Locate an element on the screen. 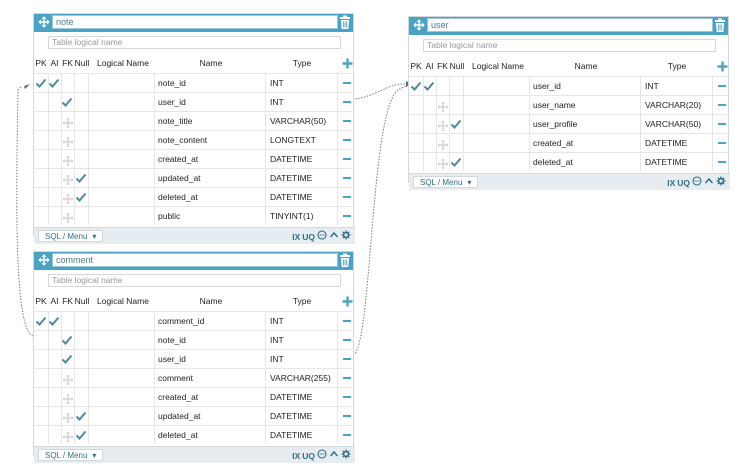 The image size is (750, 468). column-row: comment VARCHAR(255) is located at coordinates (194, 377).